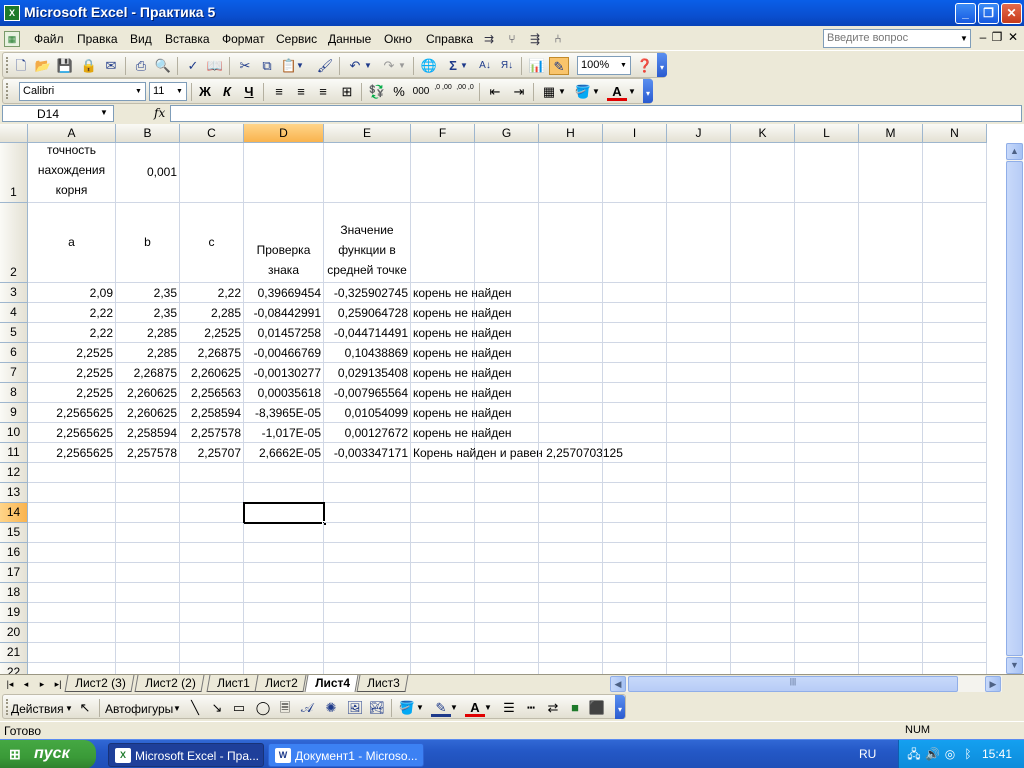  Describe the element at coordinates (99, 683) in the screenshot. I see `sheet-tab: Лист2 (3)` at that location.